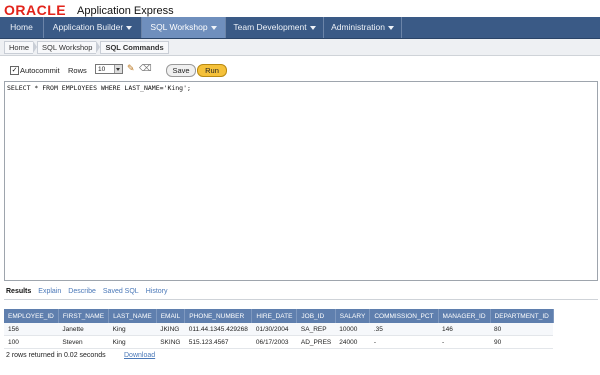  I want to click on table-cell: .35, so click(404, 329).